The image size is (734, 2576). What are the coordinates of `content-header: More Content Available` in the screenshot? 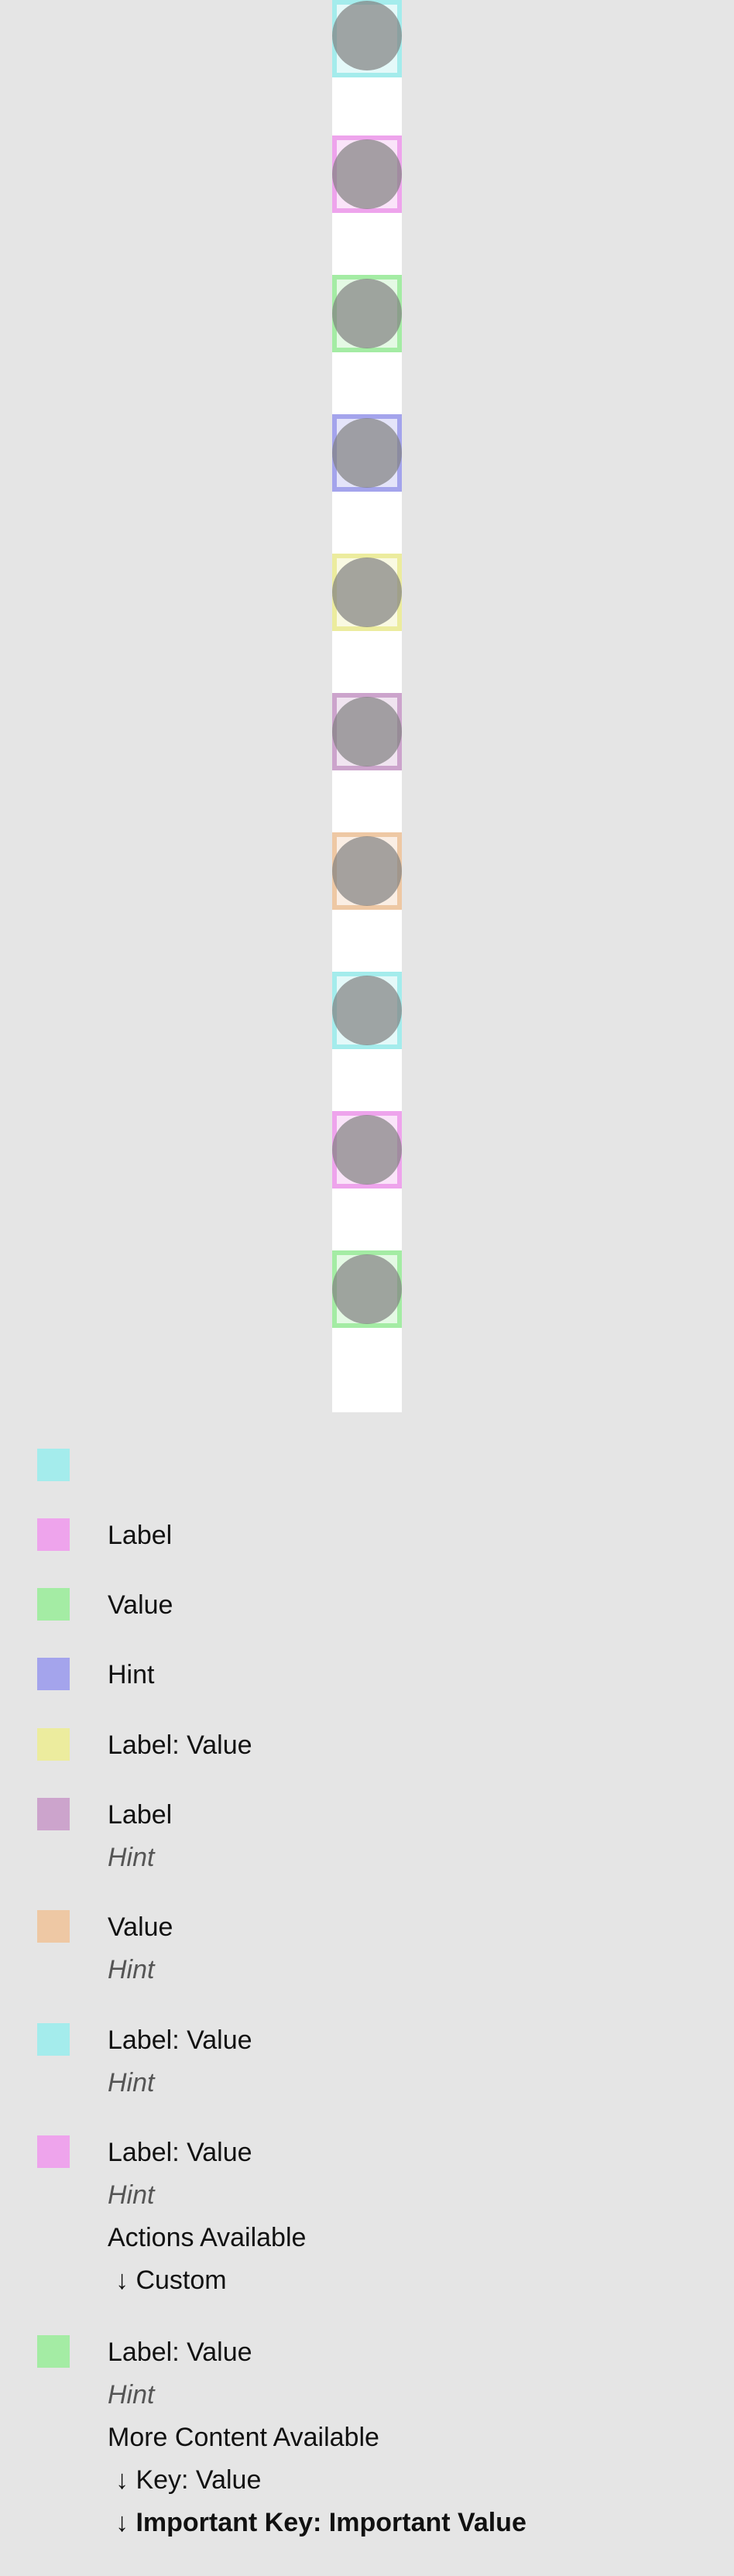 It's located at (243, 2437).